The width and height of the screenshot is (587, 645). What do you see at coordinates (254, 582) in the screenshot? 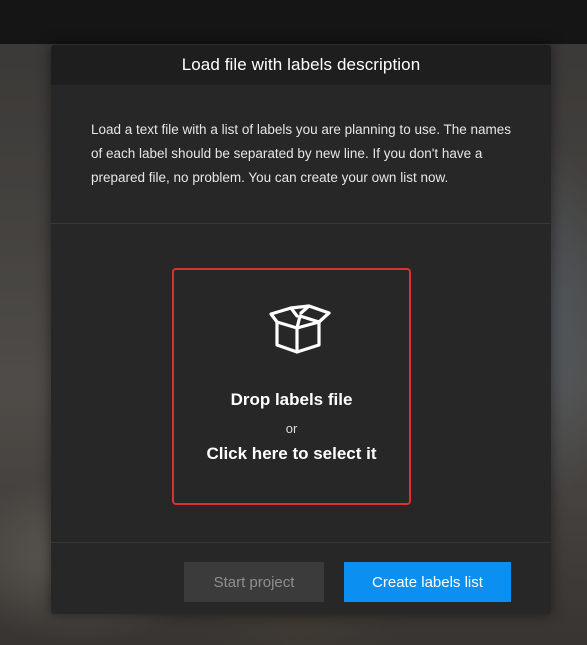
I see `start-project-button: Start project` at bounding box center [254, 582].